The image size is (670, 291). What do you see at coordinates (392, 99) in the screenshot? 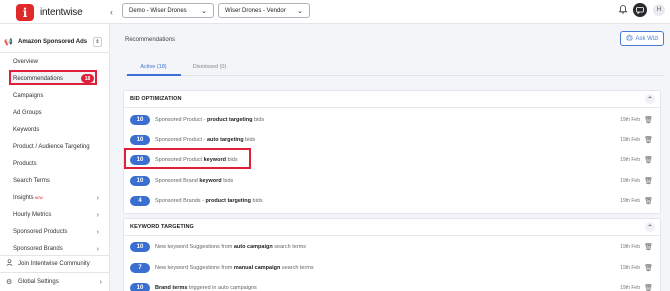
I see `section-header: BID OPTIMIZATION ⌃` at bounding box center [392, 99].